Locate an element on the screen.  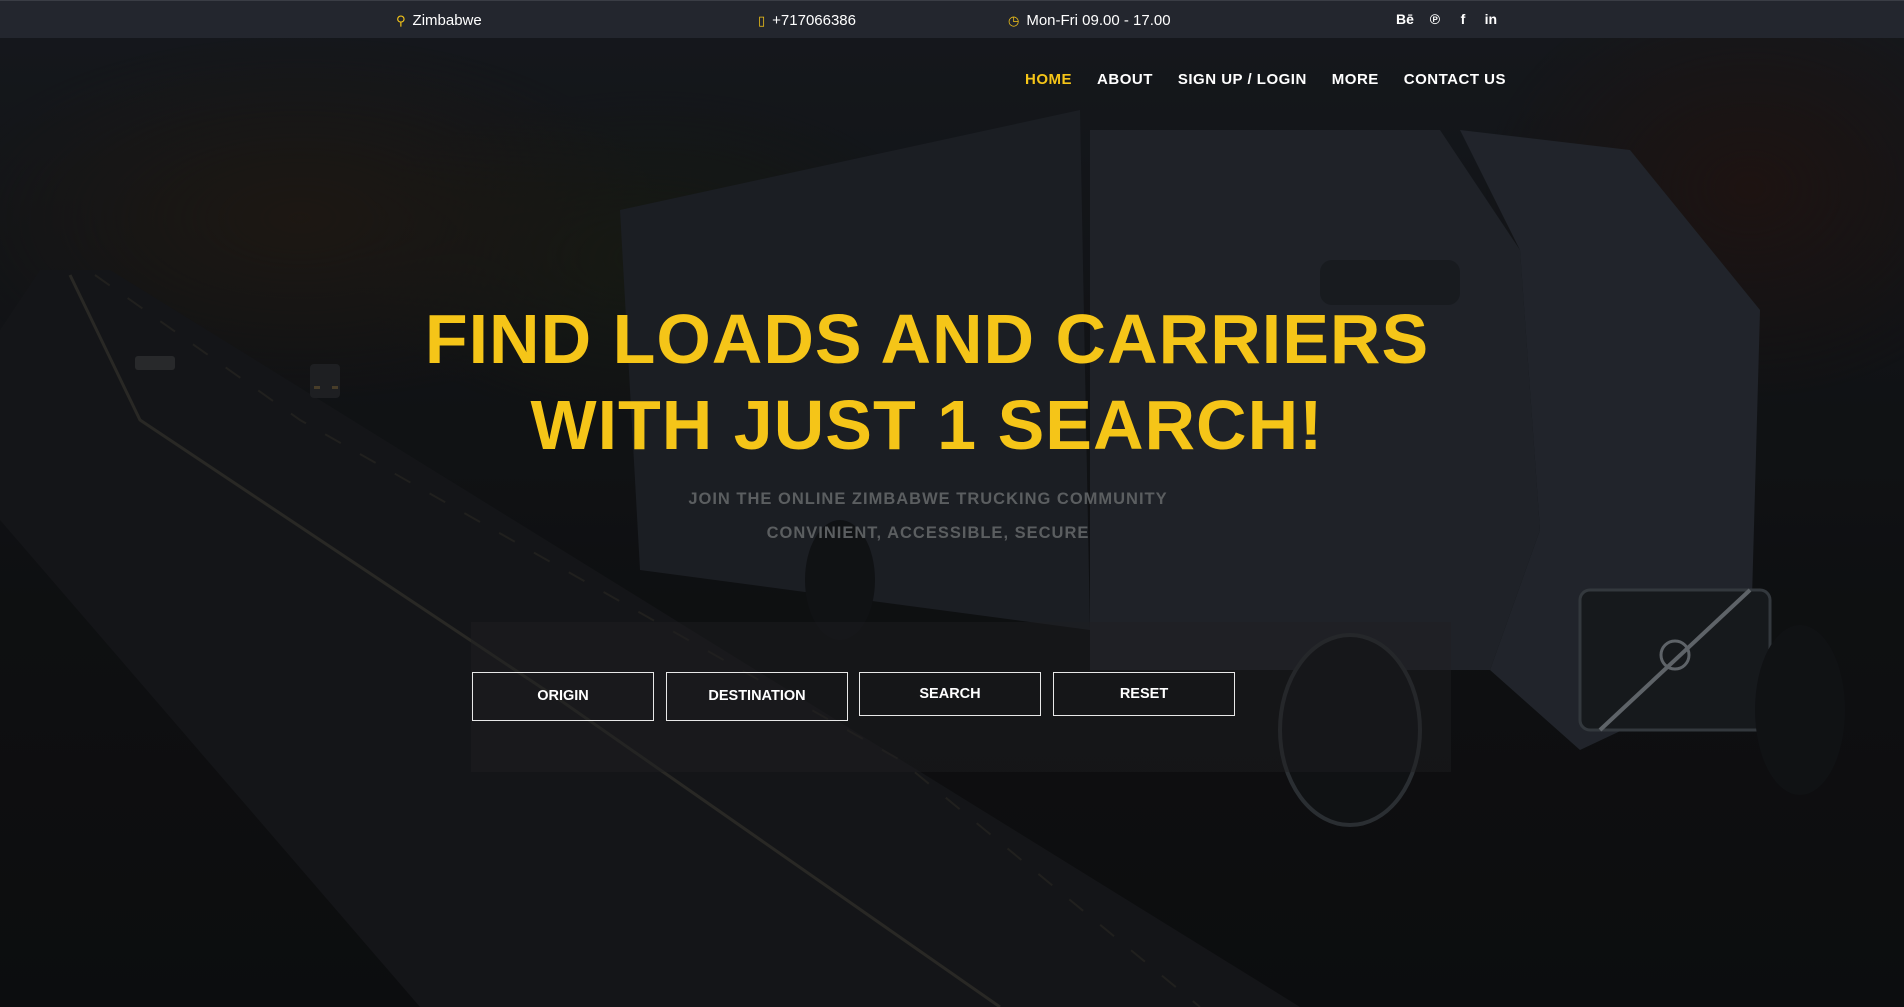
pinterest-icon: ℗ is located at coordinates (1435, 19).